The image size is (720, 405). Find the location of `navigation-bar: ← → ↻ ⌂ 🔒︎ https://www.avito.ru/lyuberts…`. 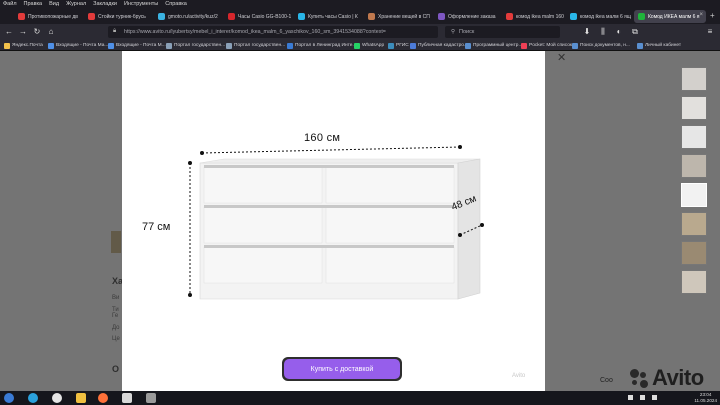

navigation-bar: ← → ↻ ⌂ 🔒︎ https://www.avito.ru/lyuberts… is located at coordinates (360, 32).